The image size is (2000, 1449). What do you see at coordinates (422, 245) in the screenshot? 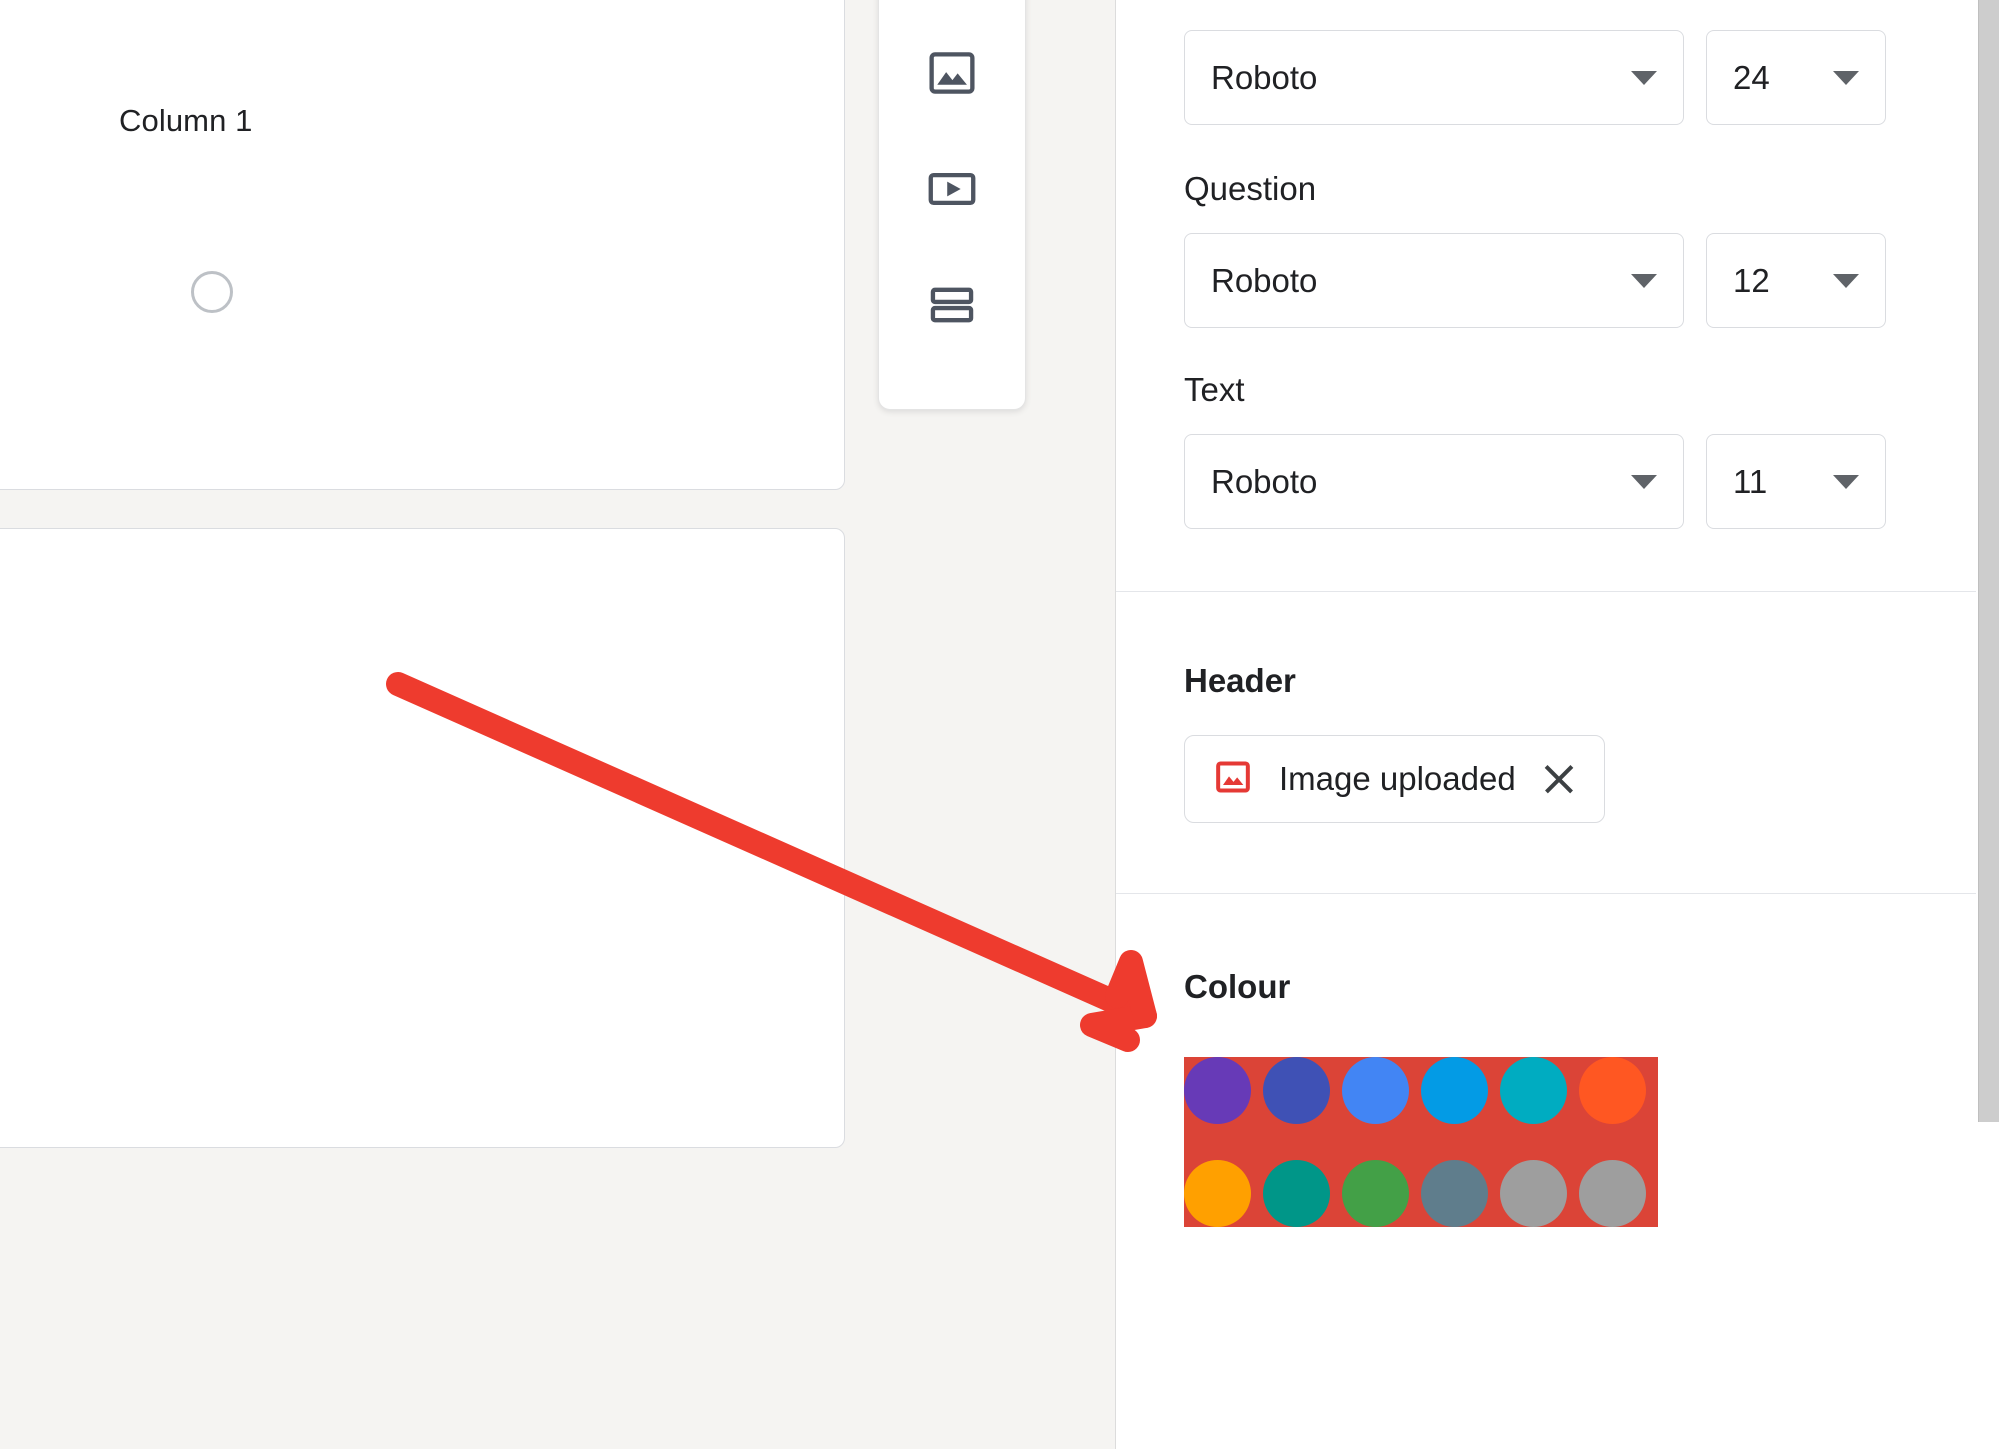
I see `form-card-question: Column 1` at bounding box center [422, 245].